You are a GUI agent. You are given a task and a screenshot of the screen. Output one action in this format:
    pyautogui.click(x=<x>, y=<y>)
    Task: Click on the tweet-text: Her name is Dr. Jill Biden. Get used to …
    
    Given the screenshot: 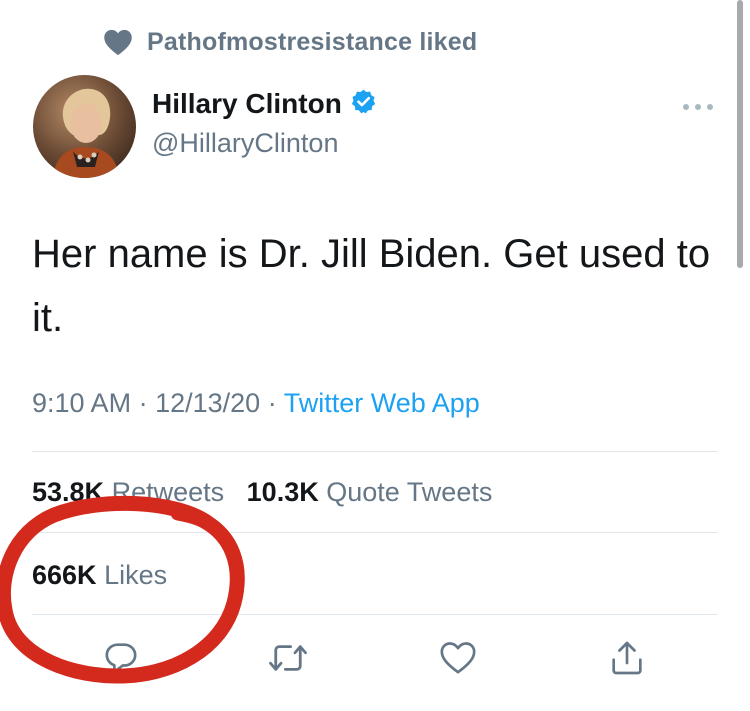 What is the action you would take?
    pyautogui.click(x=371, y=286)
    